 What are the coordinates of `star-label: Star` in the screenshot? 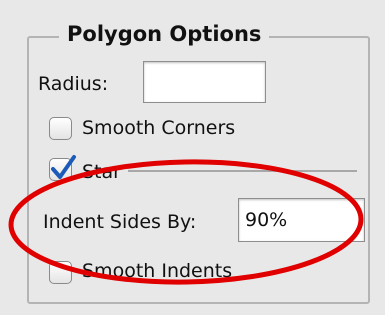 It's located at (101, 172).